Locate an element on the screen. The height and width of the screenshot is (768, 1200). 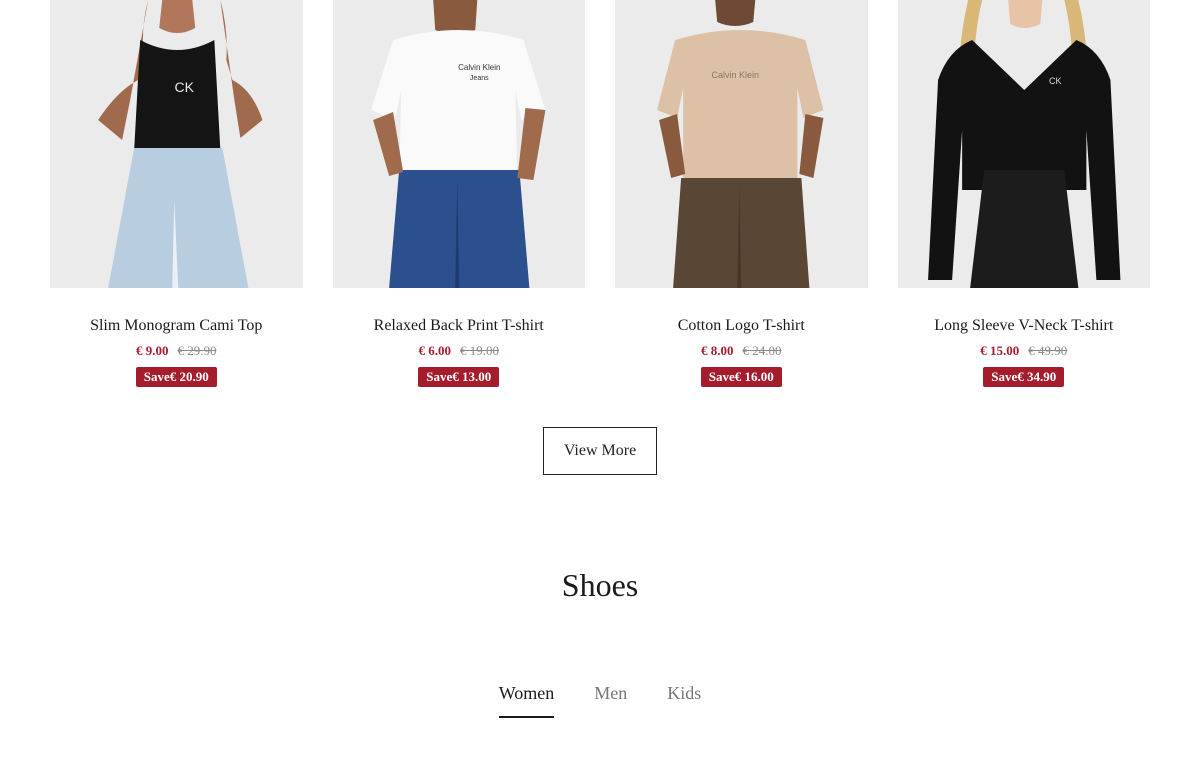
tab-men: Men is located at coordinates (610, 699).